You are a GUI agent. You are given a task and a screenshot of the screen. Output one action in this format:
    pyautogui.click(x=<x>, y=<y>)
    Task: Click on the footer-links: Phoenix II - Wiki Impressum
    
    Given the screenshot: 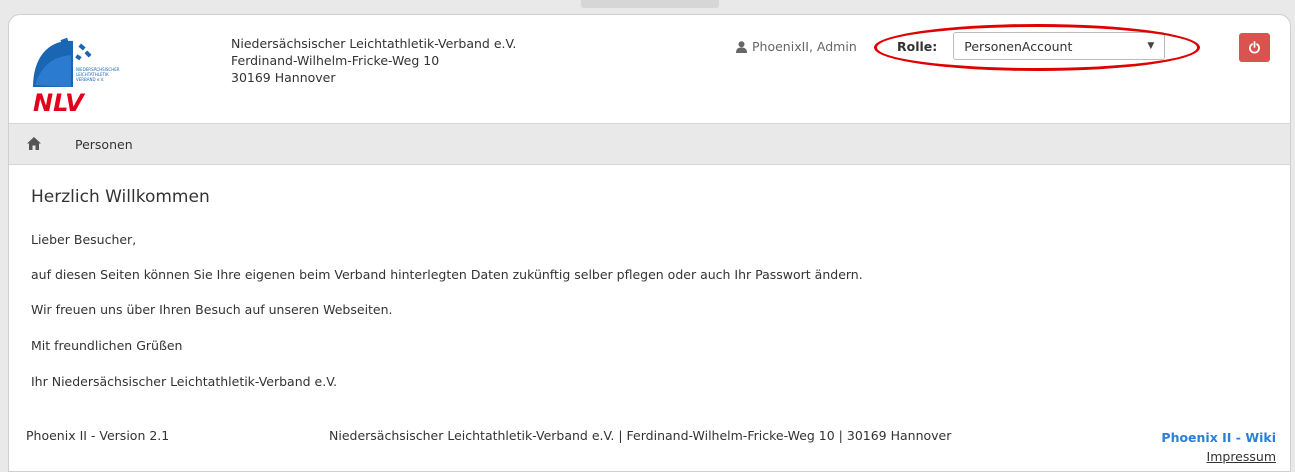 What is the action you would take?
    pyautogui.click(x=1218, y=447)
    